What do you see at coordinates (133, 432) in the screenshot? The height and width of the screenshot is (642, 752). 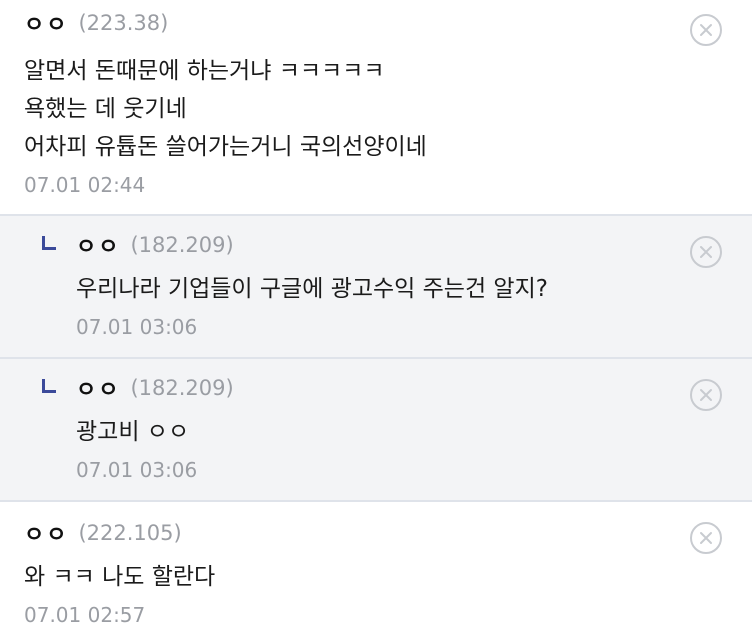 I see `comment-line: 광고비 ㅇㅇ` at bounding box center [133, 432].